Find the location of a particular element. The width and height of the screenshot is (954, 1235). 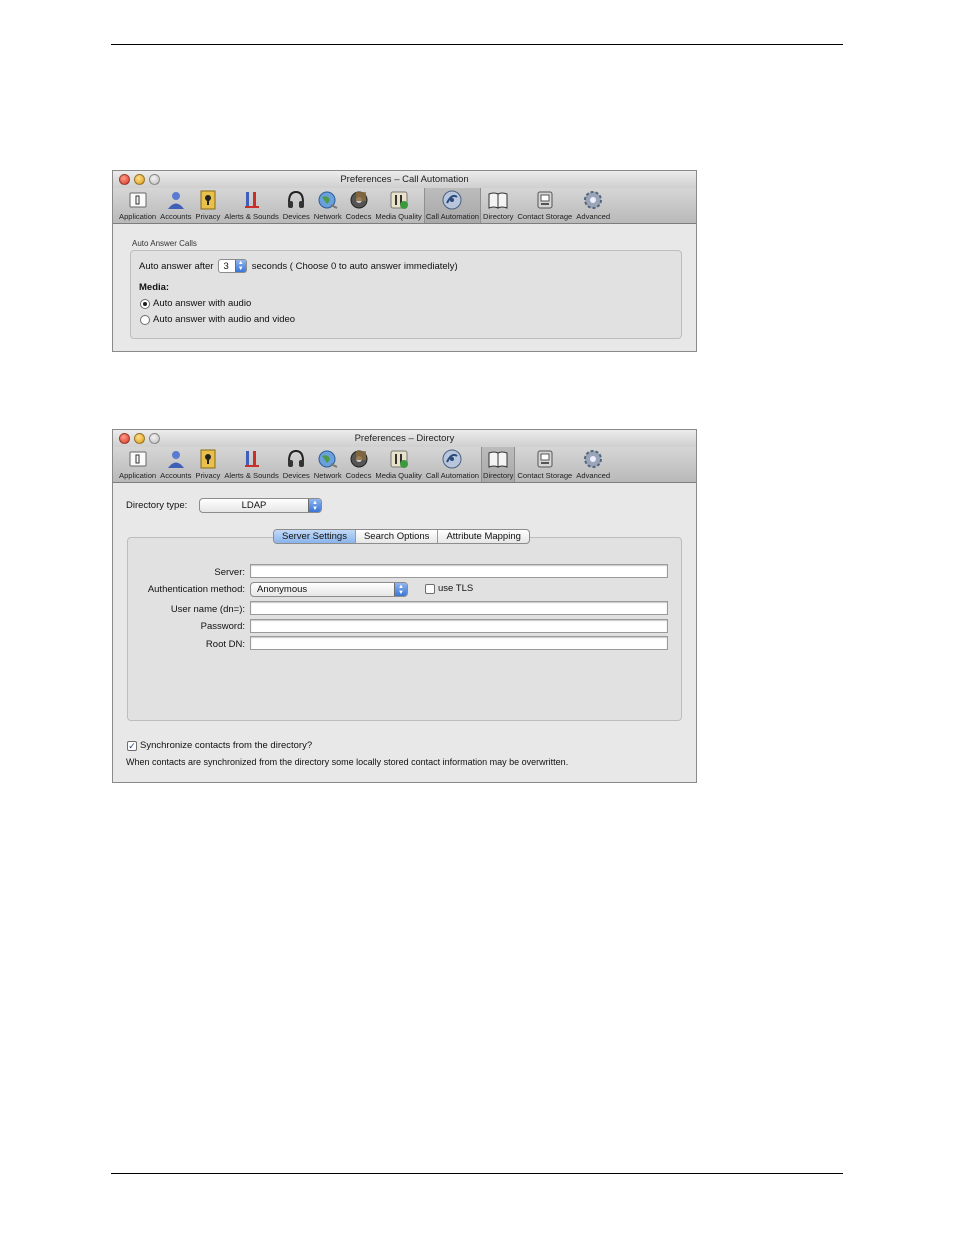

tab-attribute-mapping: Attribute Mapping is located at coordinates (483, 536).